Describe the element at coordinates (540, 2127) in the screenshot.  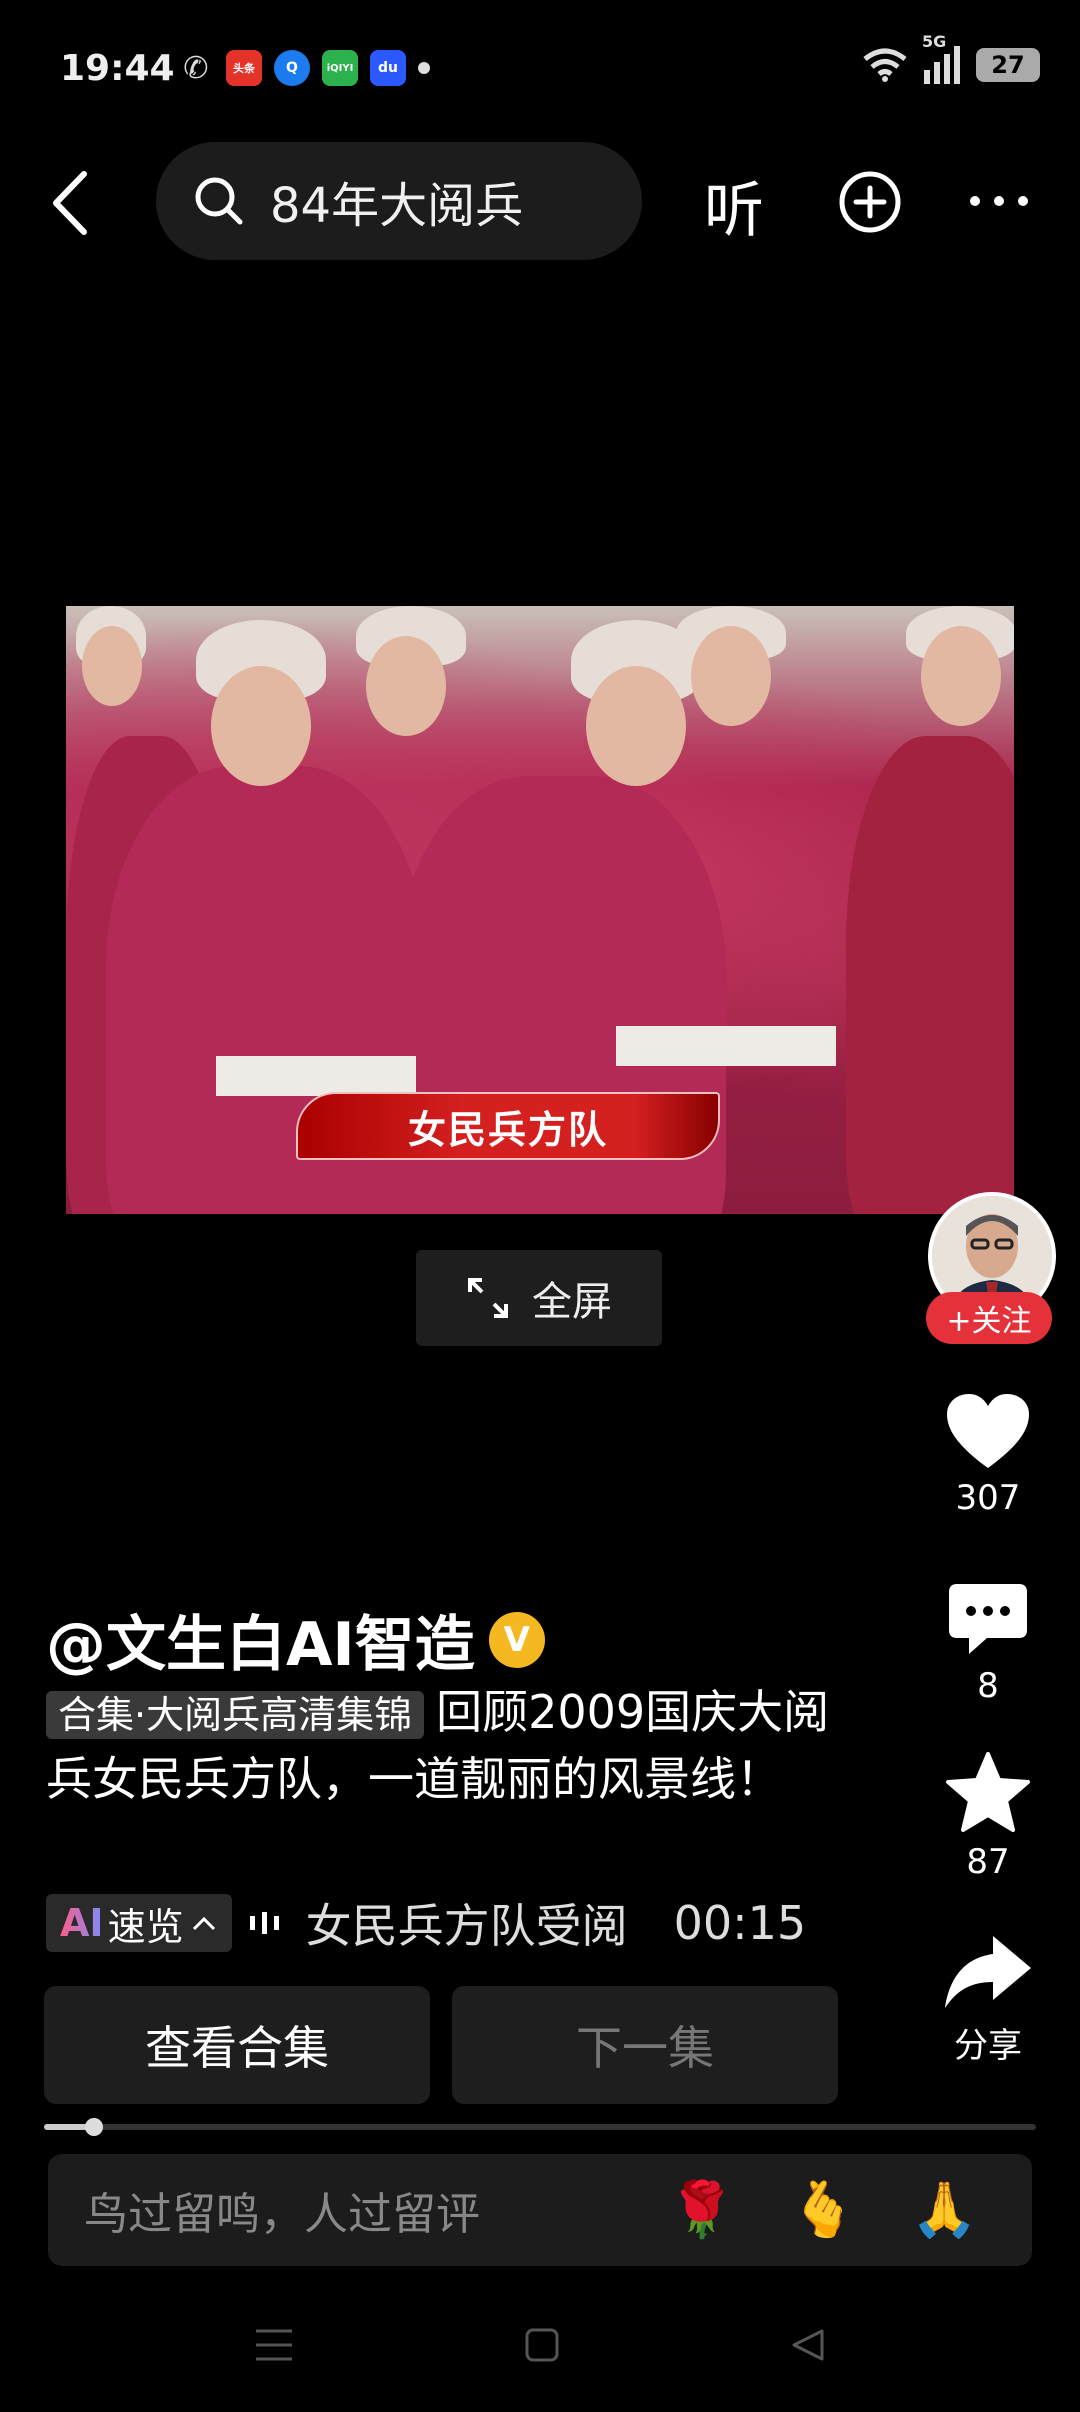
I see `progress-track` at that location.